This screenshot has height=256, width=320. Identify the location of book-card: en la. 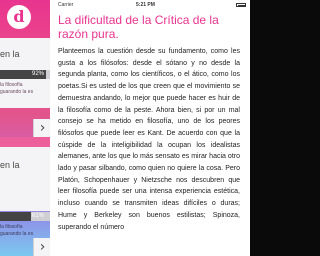
(25, 179).